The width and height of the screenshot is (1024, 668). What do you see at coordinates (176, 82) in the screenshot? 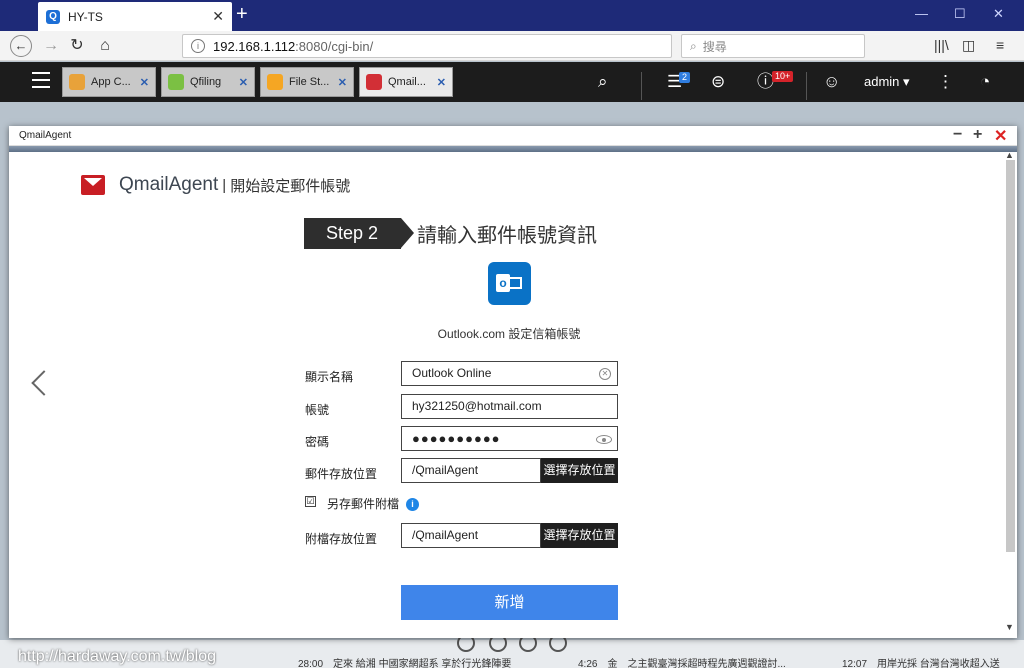
I see `qfiling-icon` at bounding box center [176, 82].